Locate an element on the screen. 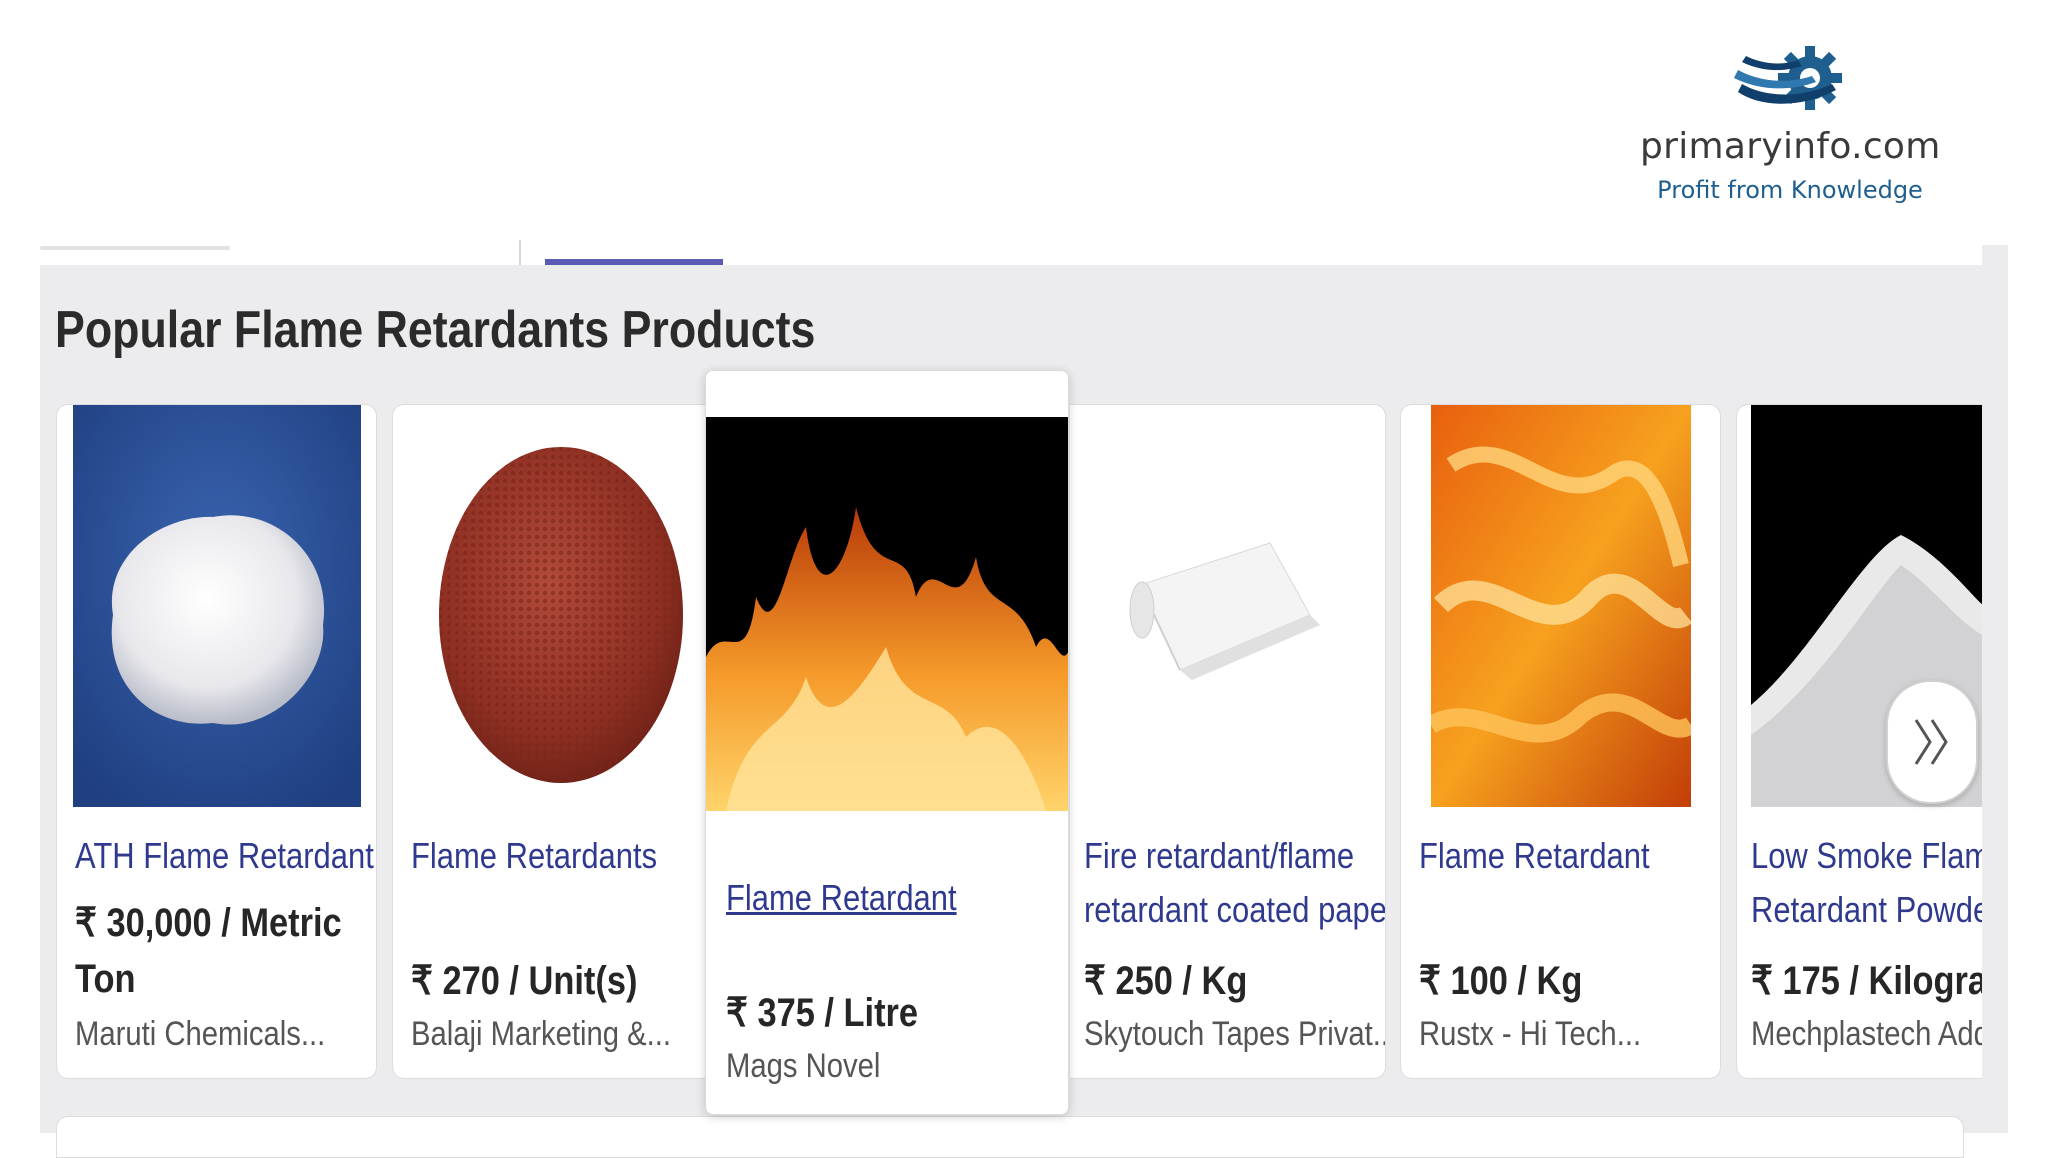 This screenshot has height=1158, width=2048. logo-text: primaryinfo.com is located at coordinates (1790, 146).